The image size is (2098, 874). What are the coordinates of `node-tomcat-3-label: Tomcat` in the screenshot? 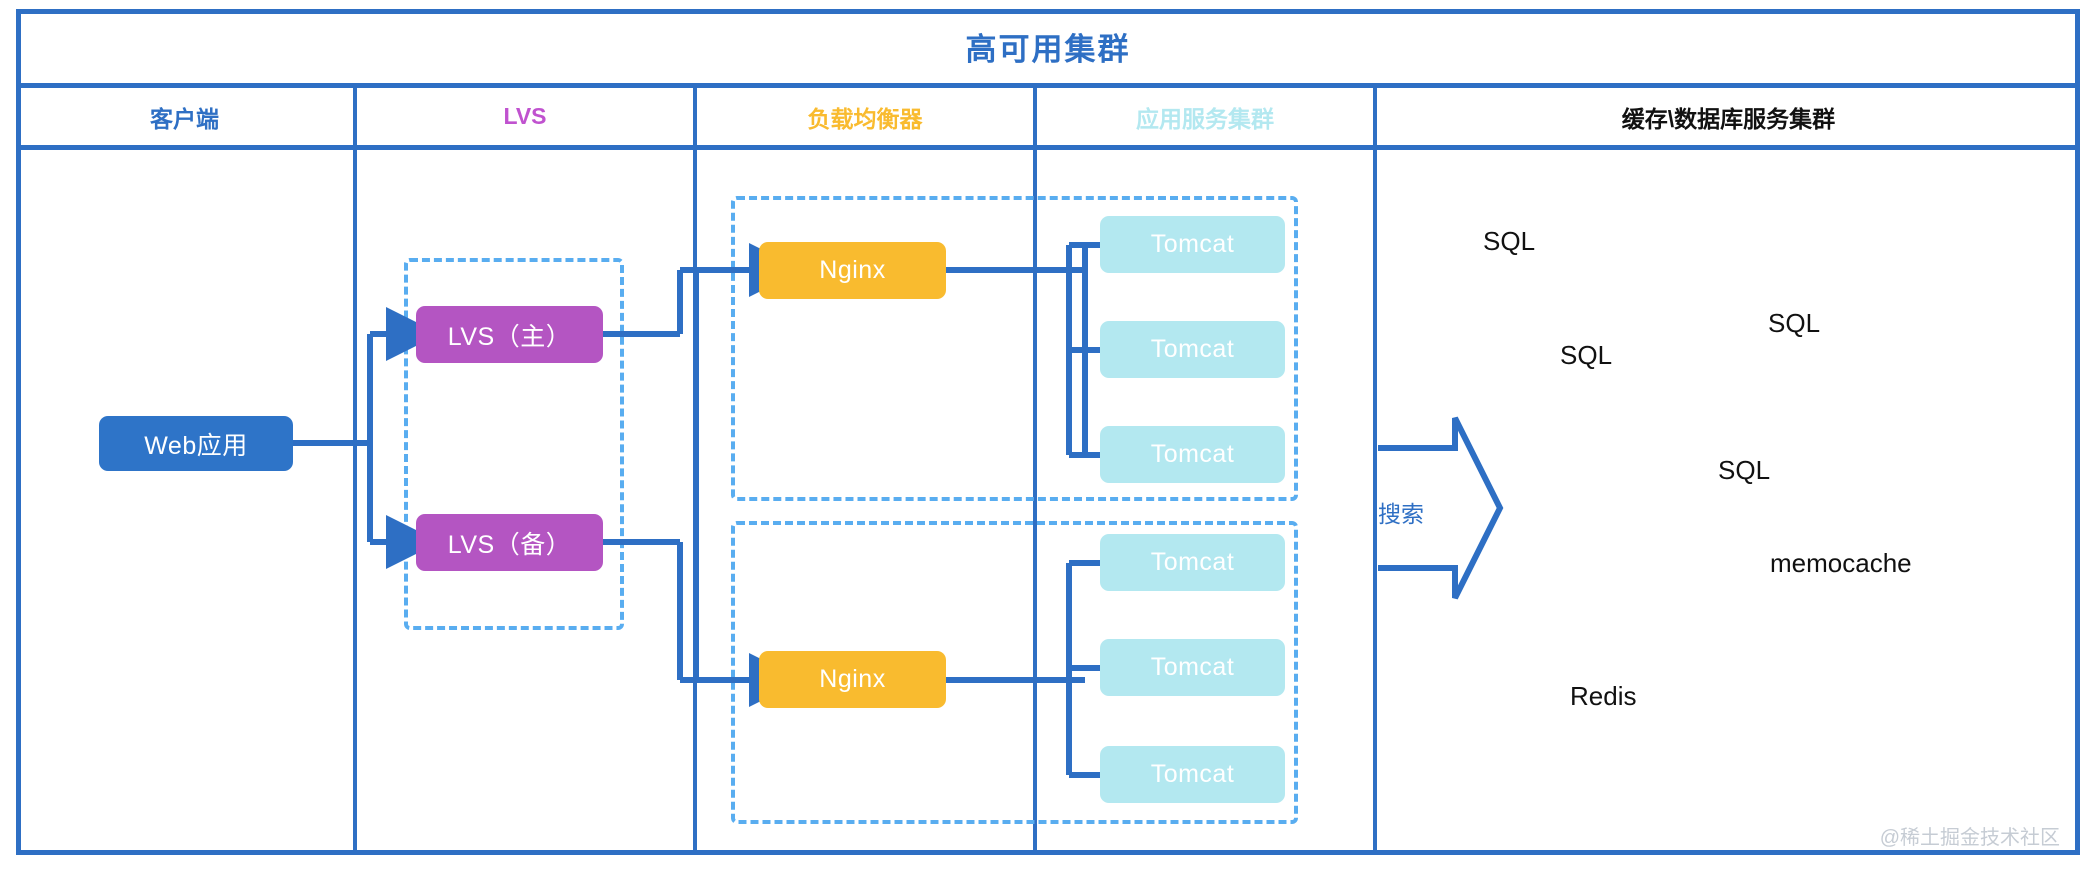 It's located at (1192, 454).